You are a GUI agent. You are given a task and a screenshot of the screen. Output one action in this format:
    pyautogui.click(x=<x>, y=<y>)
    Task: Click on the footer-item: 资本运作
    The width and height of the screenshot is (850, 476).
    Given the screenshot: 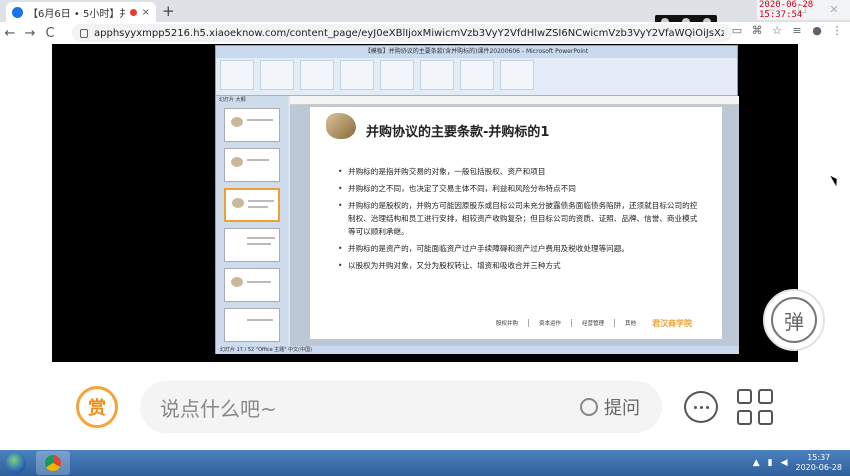 What is the action you would take?
    pyautogui.click(x=550, y=324)
    